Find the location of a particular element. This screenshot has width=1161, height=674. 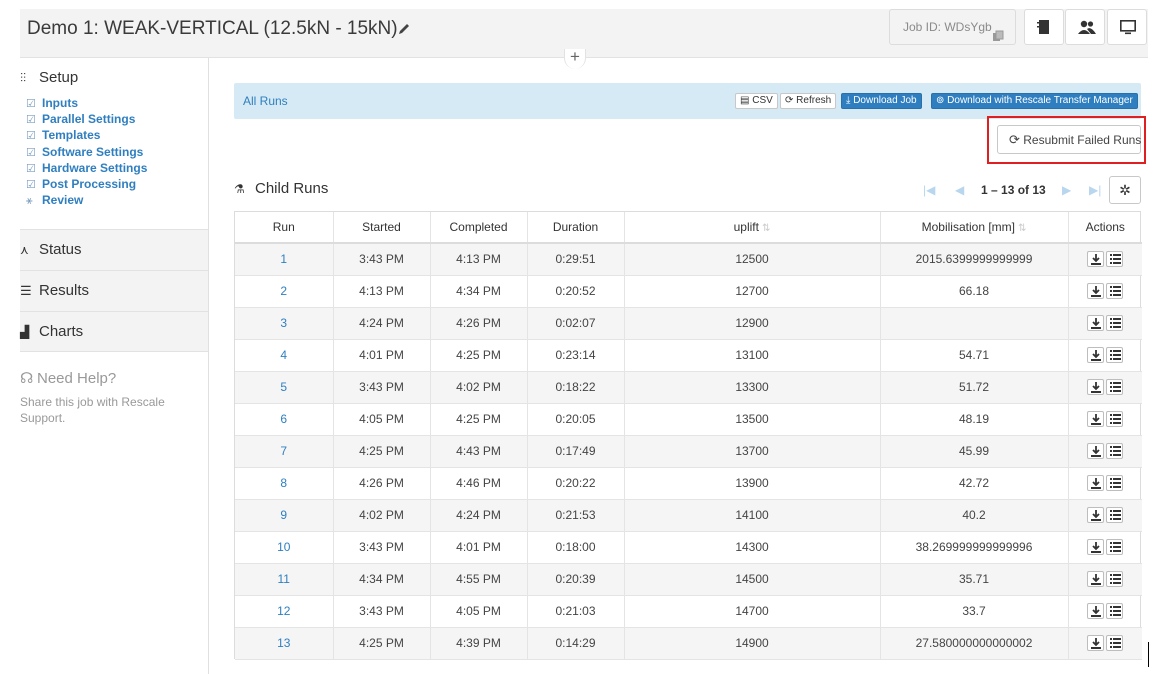

run-link: 5 is located at coordinates (284, 387).